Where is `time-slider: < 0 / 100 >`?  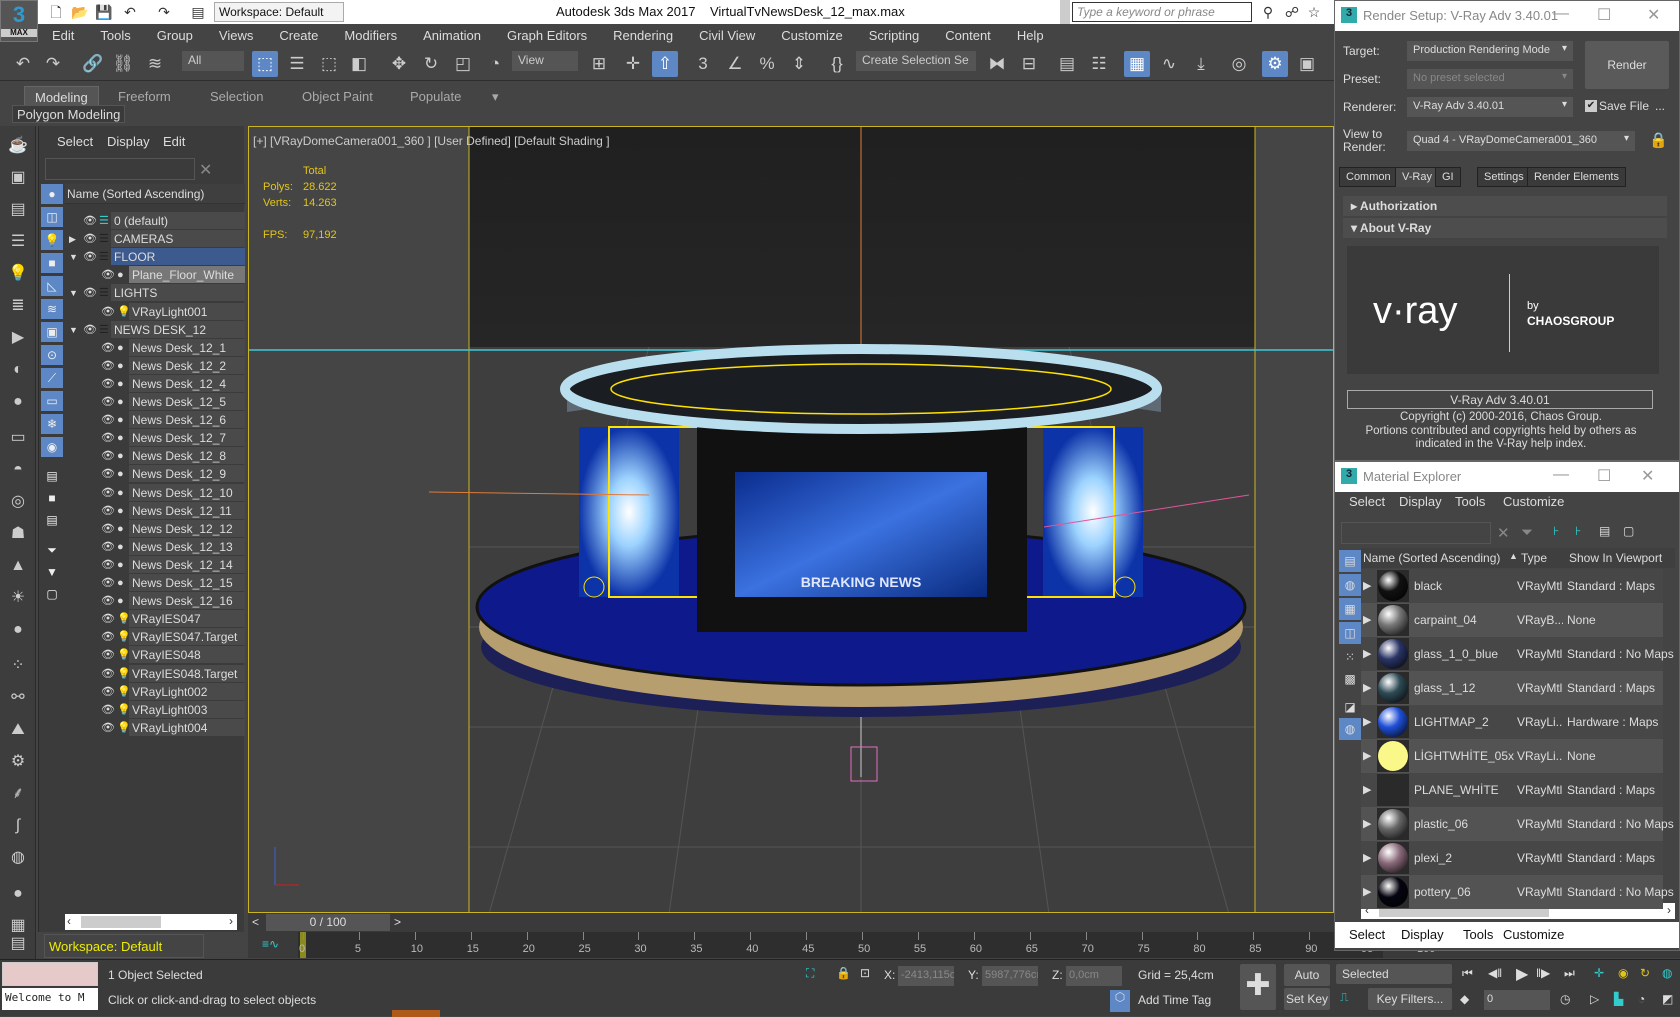
time-slider: < 0 / 100 > is located at coordinates (791, 922).